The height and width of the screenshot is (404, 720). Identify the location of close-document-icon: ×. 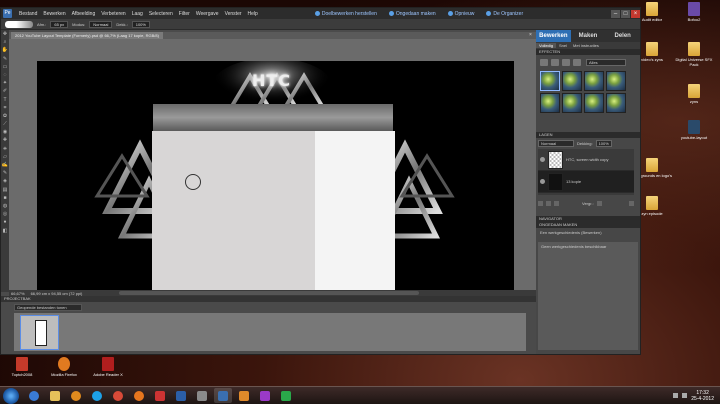
(531, 35).